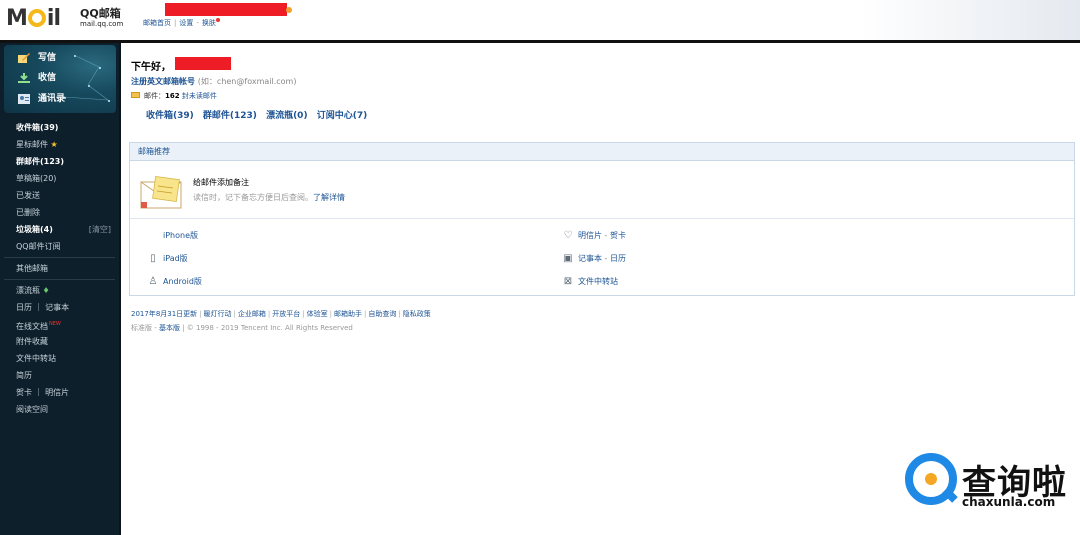 This screenshot has height=535, width=1080. What do you see at coordinates (32, 341) in the screenshot?
I see `tool-label: 附件收藏` at bounding box center [32, 341].